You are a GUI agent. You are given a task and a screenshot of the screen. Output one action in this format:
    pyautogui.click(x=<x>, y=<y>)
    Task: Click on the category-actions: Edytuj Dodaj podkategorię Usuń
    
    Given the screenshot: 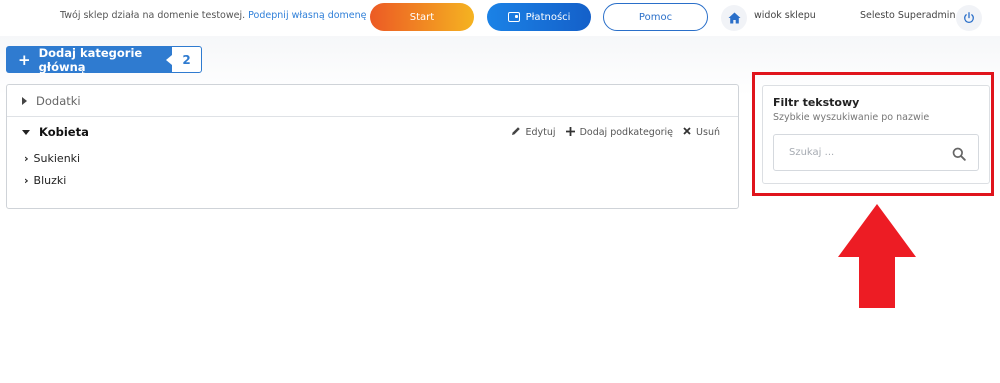 What is the action you would take?
    pyautogui.click(x=610, y=132)
    